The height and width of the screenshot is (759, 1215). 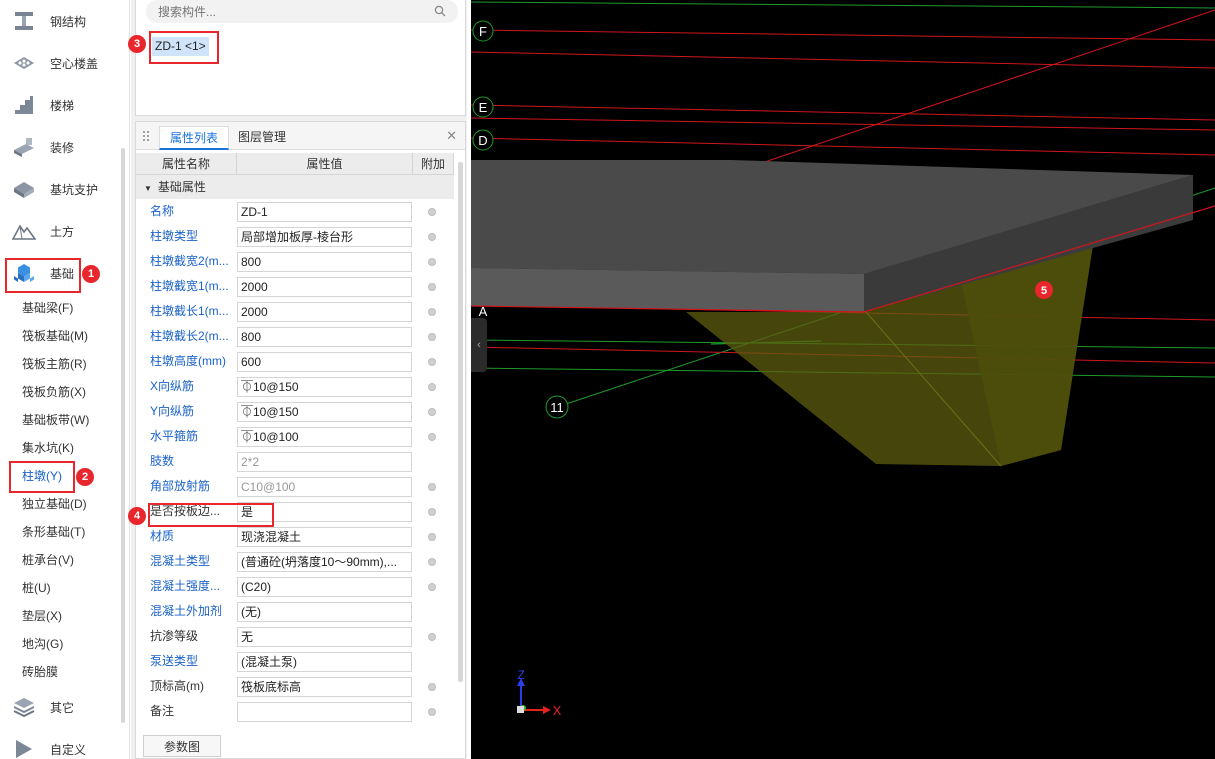 I want to click on property-row: 柱墩类型 局部增加板厚-棱台形, so click(x=295, y=236).